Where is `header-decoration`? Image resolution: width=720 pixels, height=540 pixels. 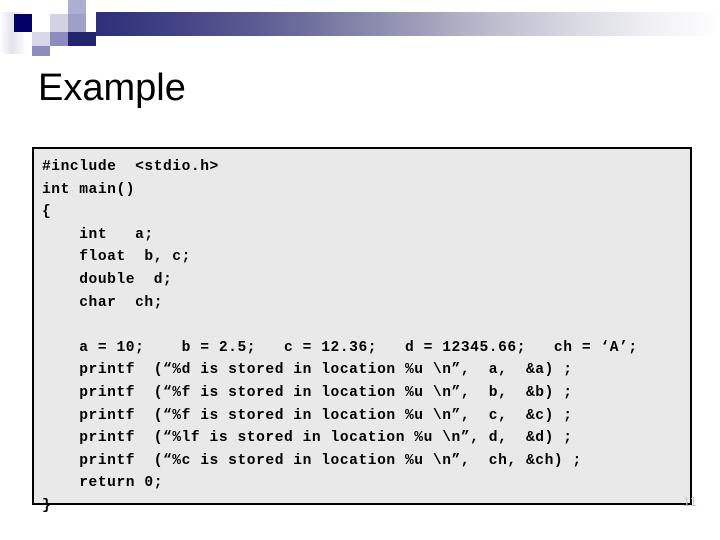
header-decoration is located at coordinates (360, 28).